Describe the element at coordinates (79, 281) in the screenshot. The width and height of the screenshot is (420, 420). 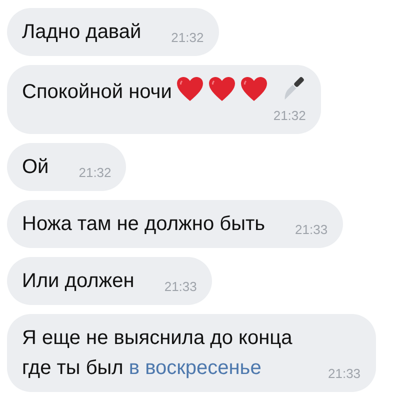
I see `message-text: Или должен` at that location.